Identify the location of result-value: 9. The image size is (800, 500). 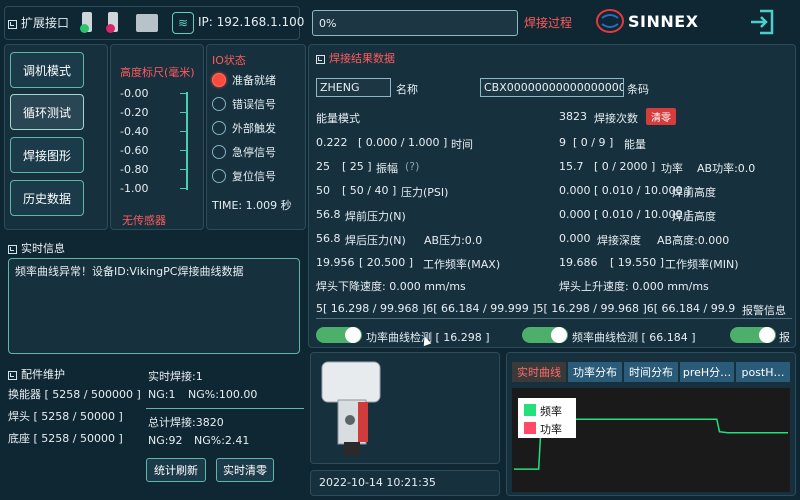
(562, 142).